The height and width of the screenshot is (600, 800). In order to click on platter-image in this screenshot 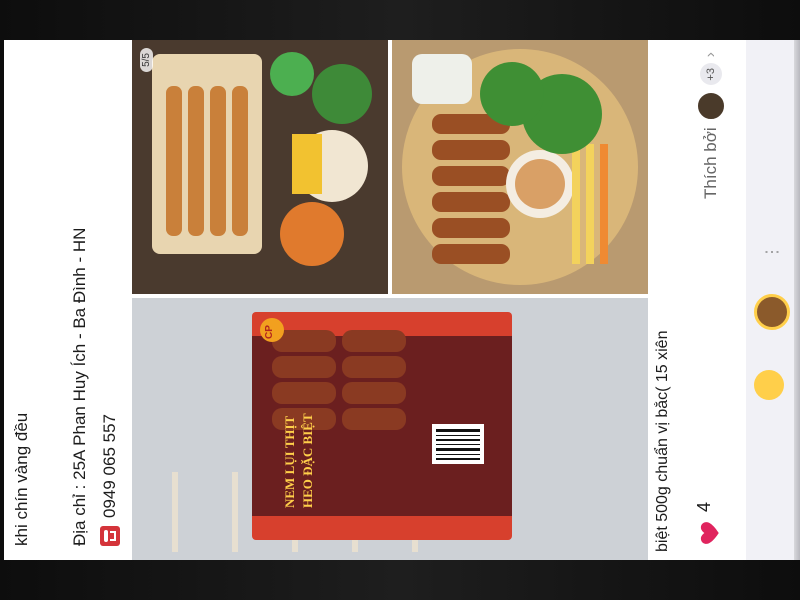, I will do `click(520, 167)`.